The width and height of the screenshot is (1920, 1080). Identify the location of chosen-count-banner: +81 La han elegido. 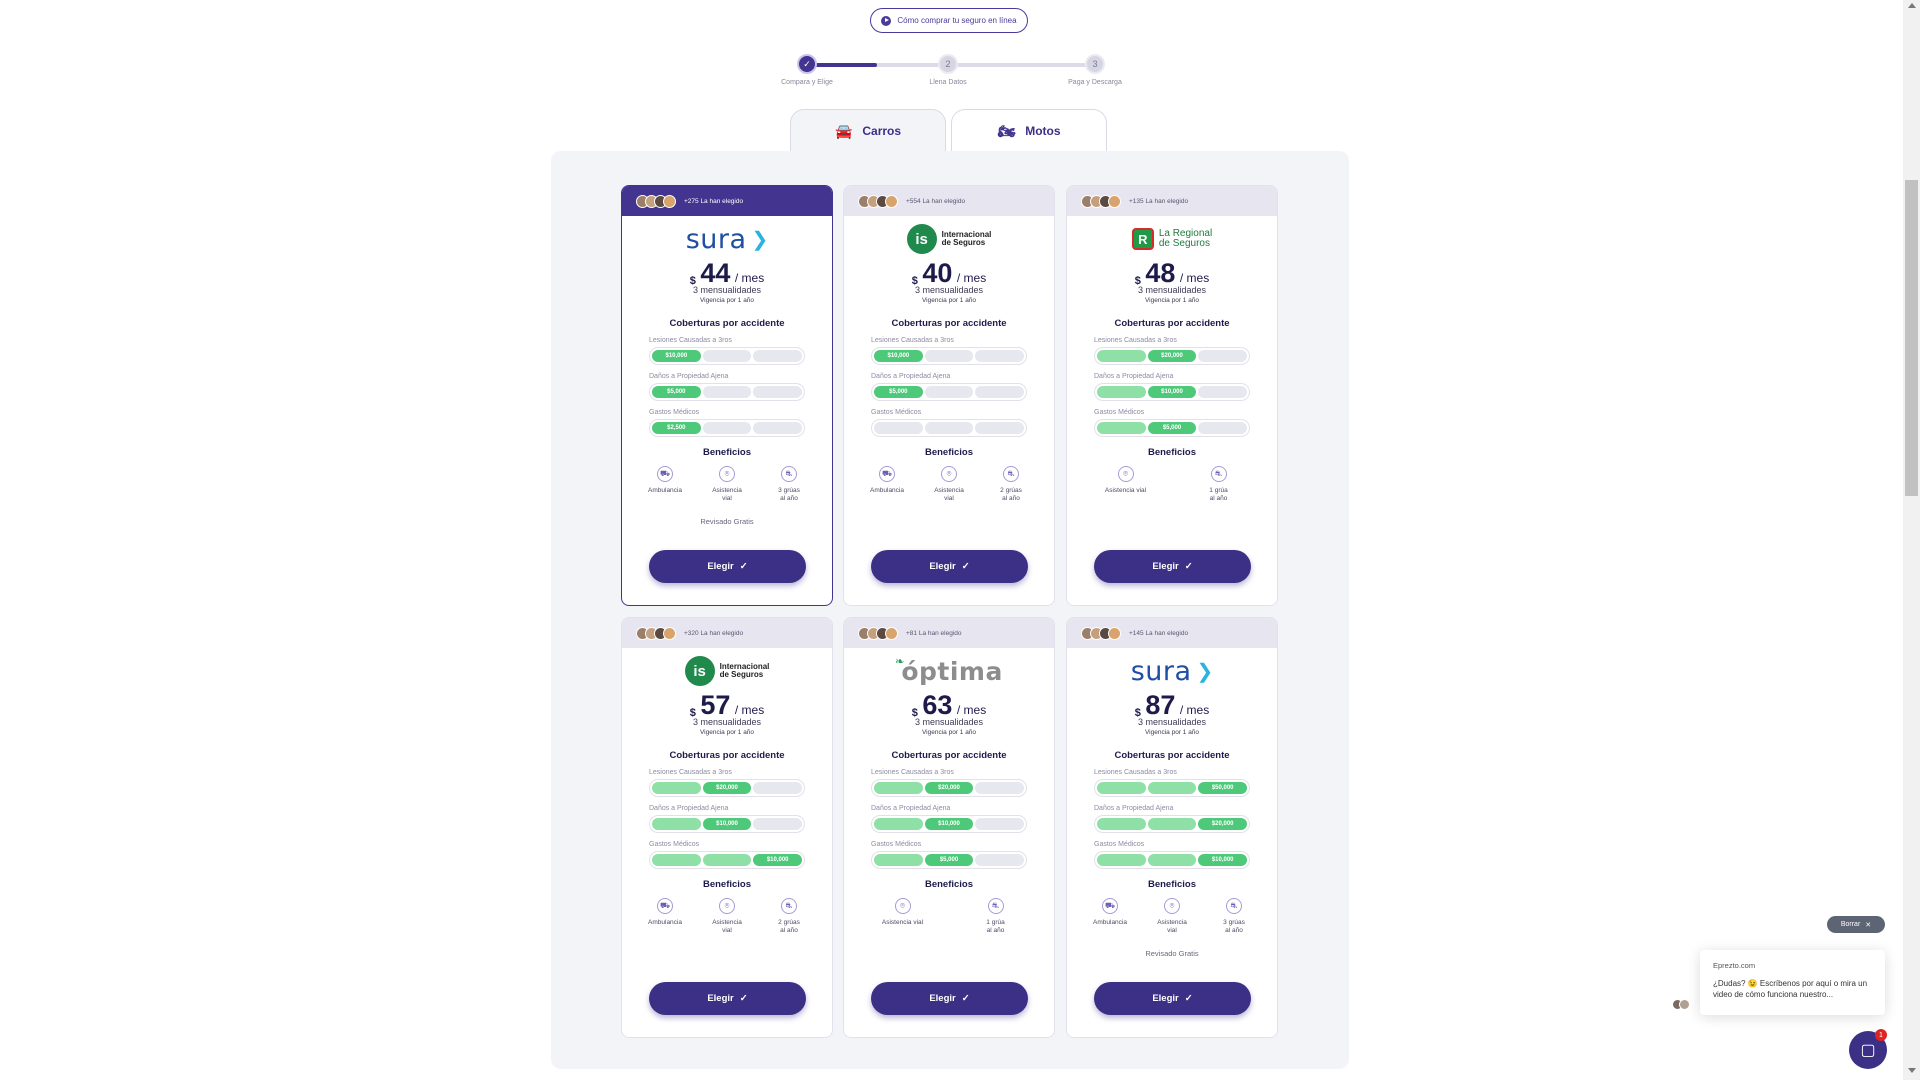
(949, 633).